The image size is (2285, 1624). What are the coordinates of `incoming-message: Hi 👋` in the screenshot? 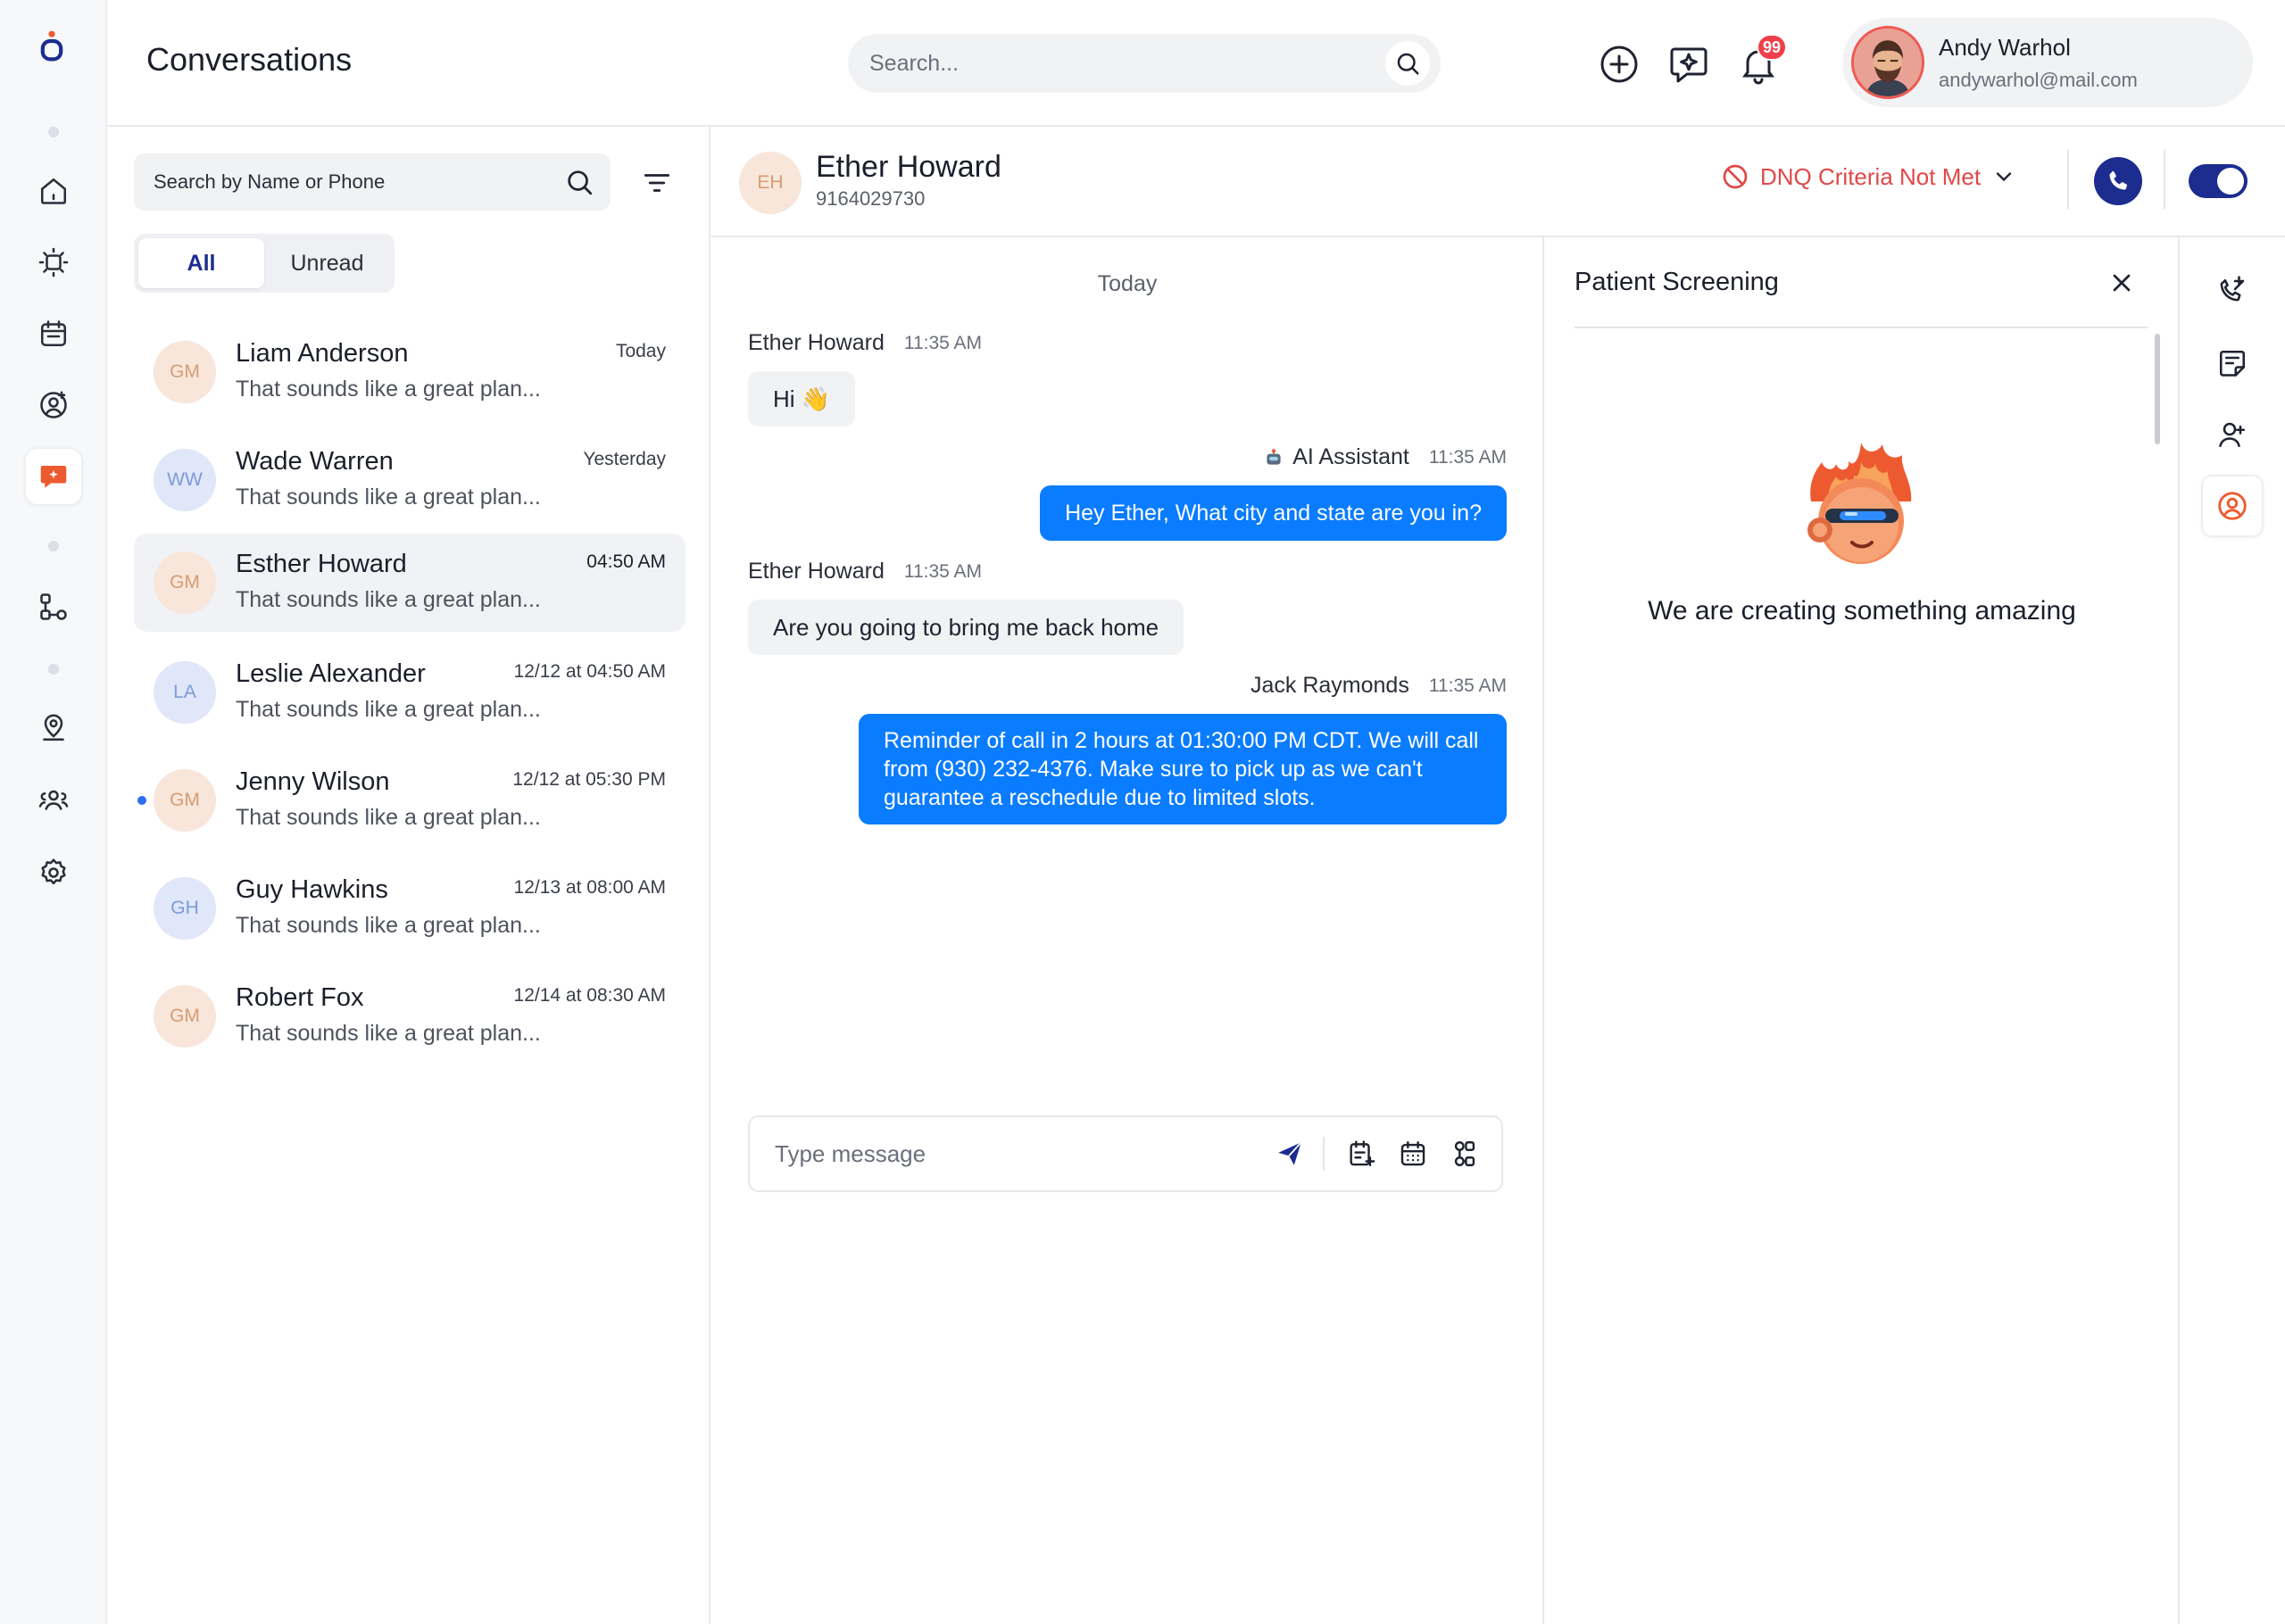 It's located at (802, 399).